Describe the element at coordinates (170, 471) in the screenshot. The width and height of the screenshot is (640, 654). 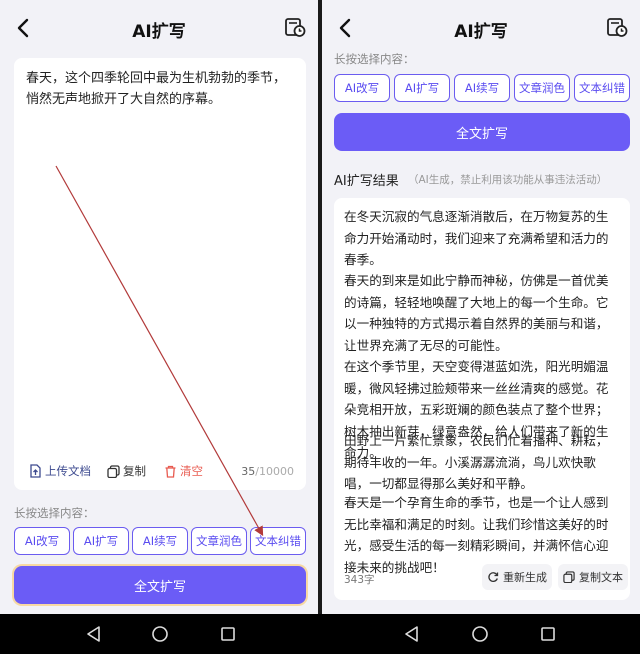
I see `trash-icon` at that location.